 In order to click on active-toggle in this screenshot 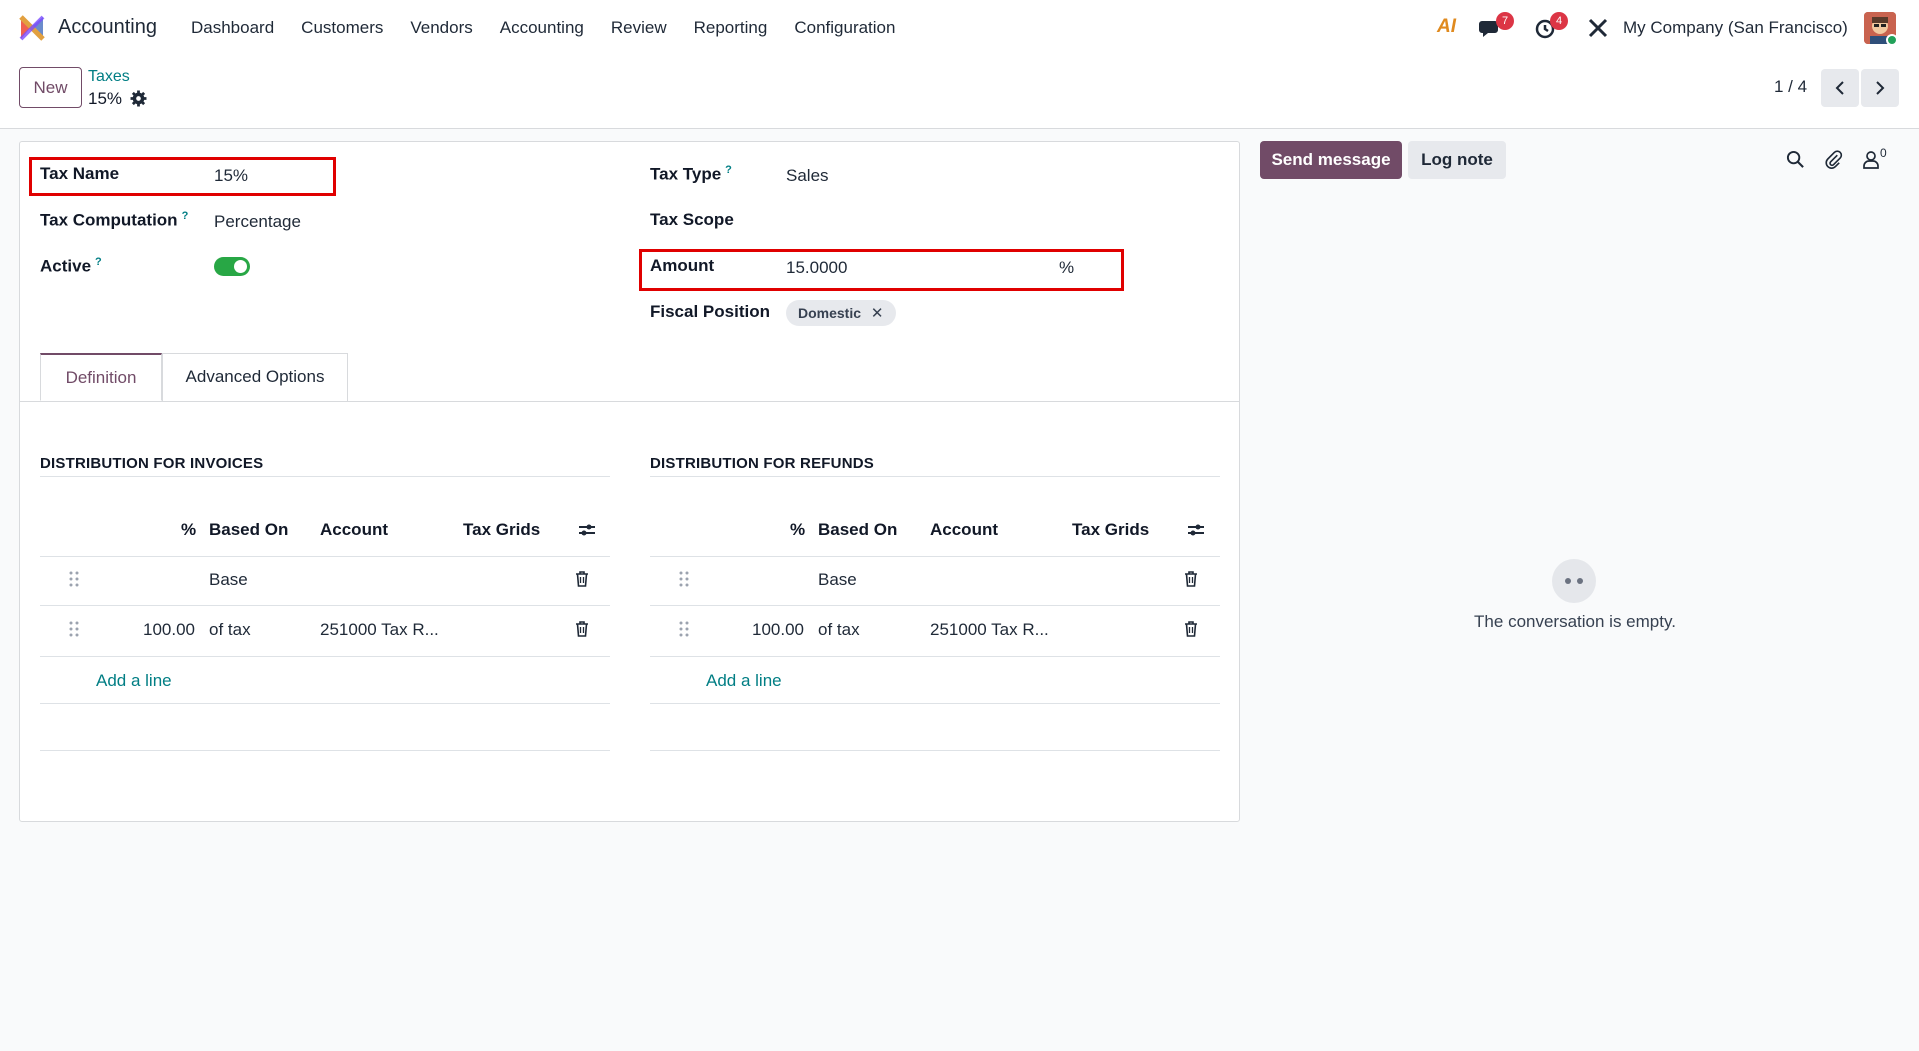, I will do `click(232, 266)`.